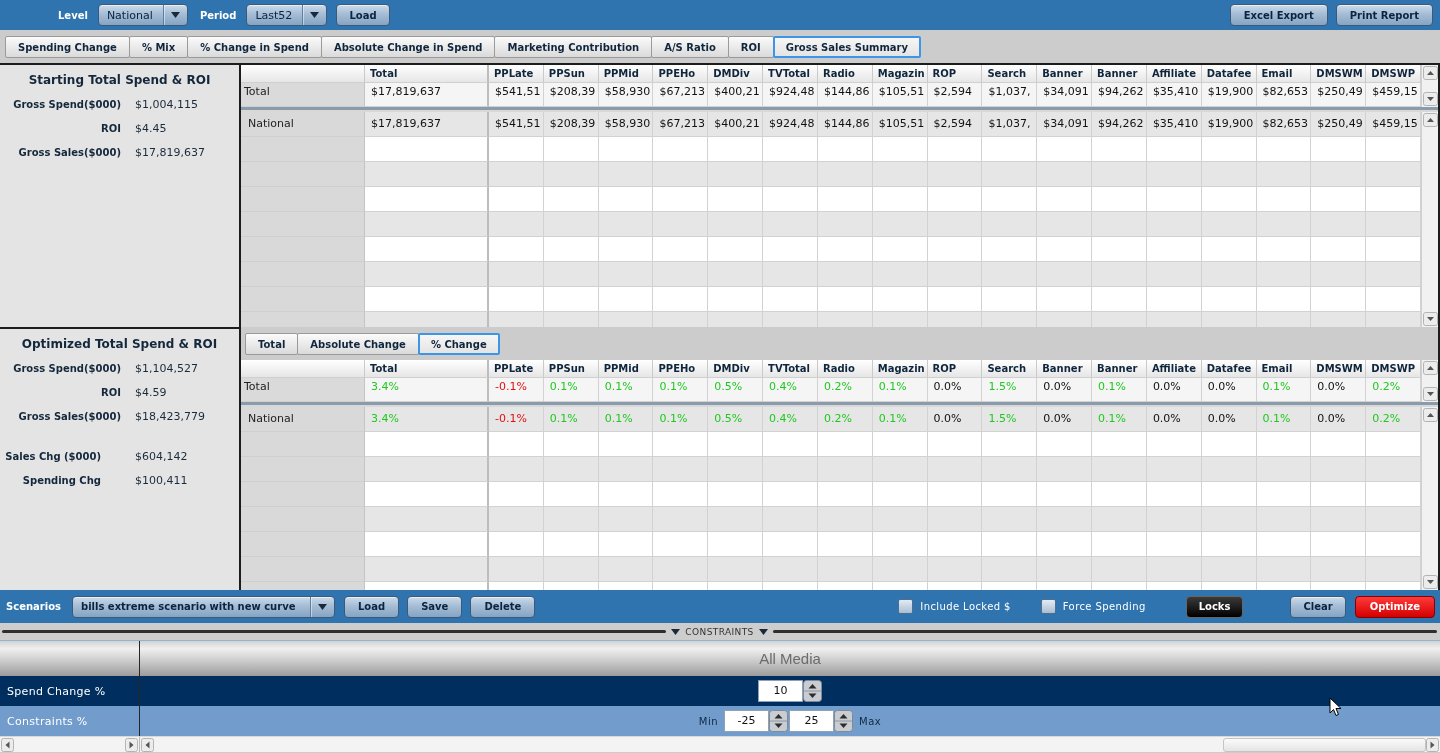 Image resolution: width=1440 pixels, height=753 pixels. I want to click on table-cell: $924,48, so click(790, 124).